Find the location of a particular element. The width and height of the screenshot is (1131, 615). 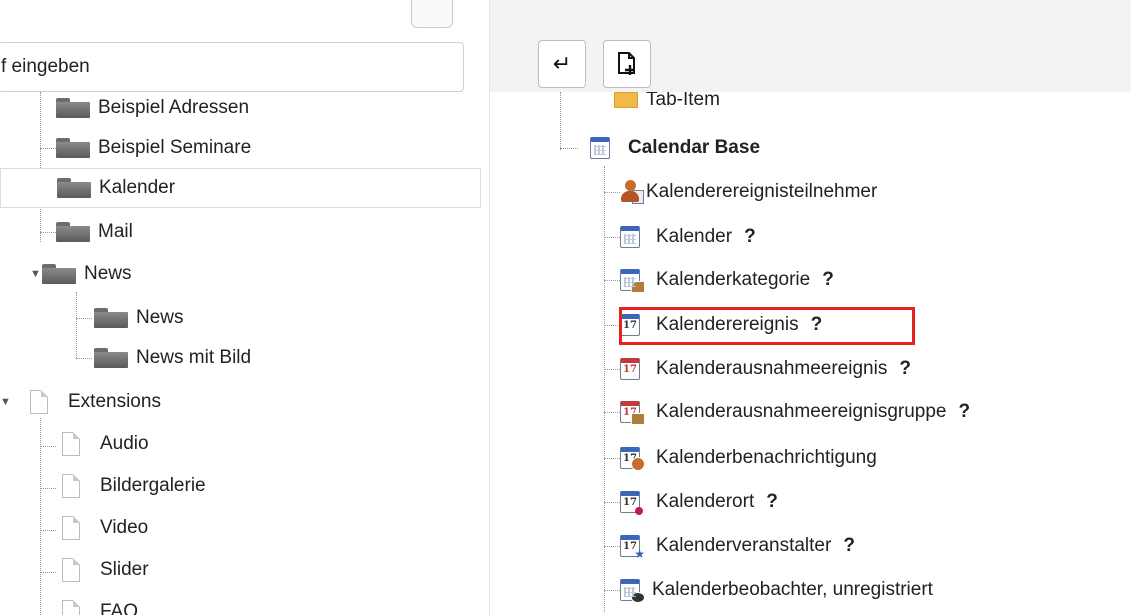

tree-item-news: News is located at coordinates (139, 318).